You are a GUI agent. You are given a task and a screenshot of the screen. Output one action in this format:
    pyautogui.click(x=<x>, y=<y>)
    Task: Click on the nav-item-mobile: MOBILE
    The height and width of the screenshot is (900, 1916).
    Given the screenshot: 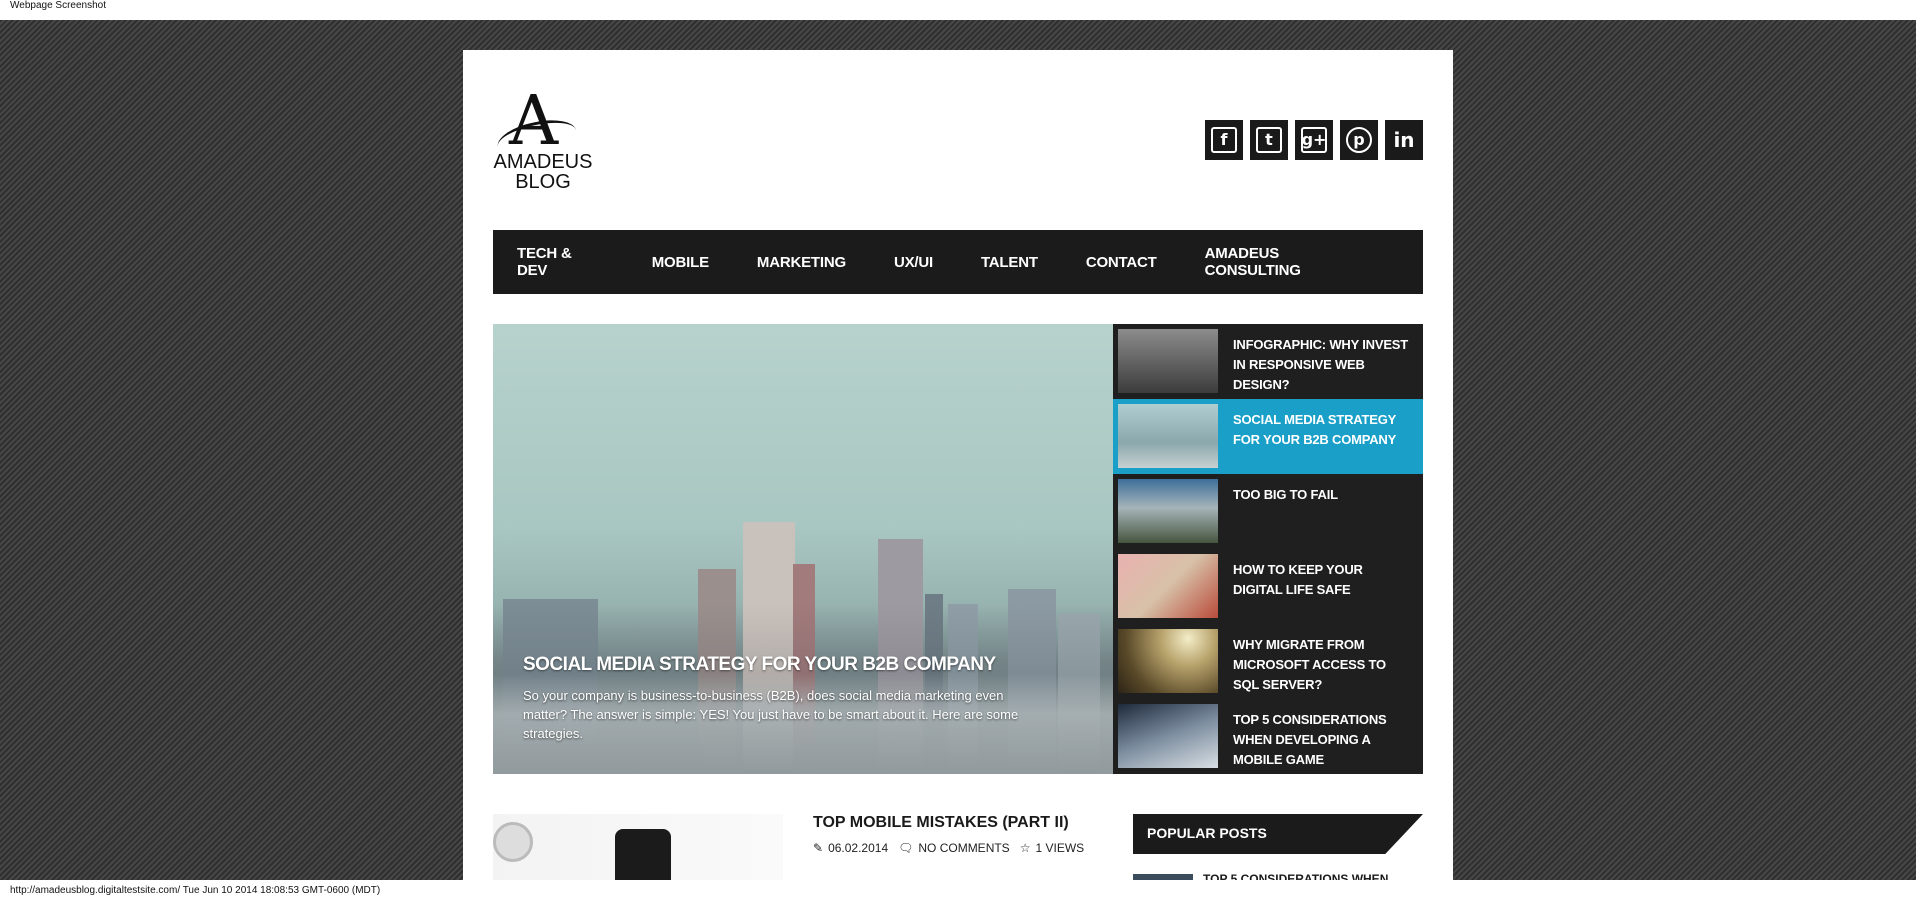 What is the action you would take?
    pyautogui.click(x=680, y=262)
    